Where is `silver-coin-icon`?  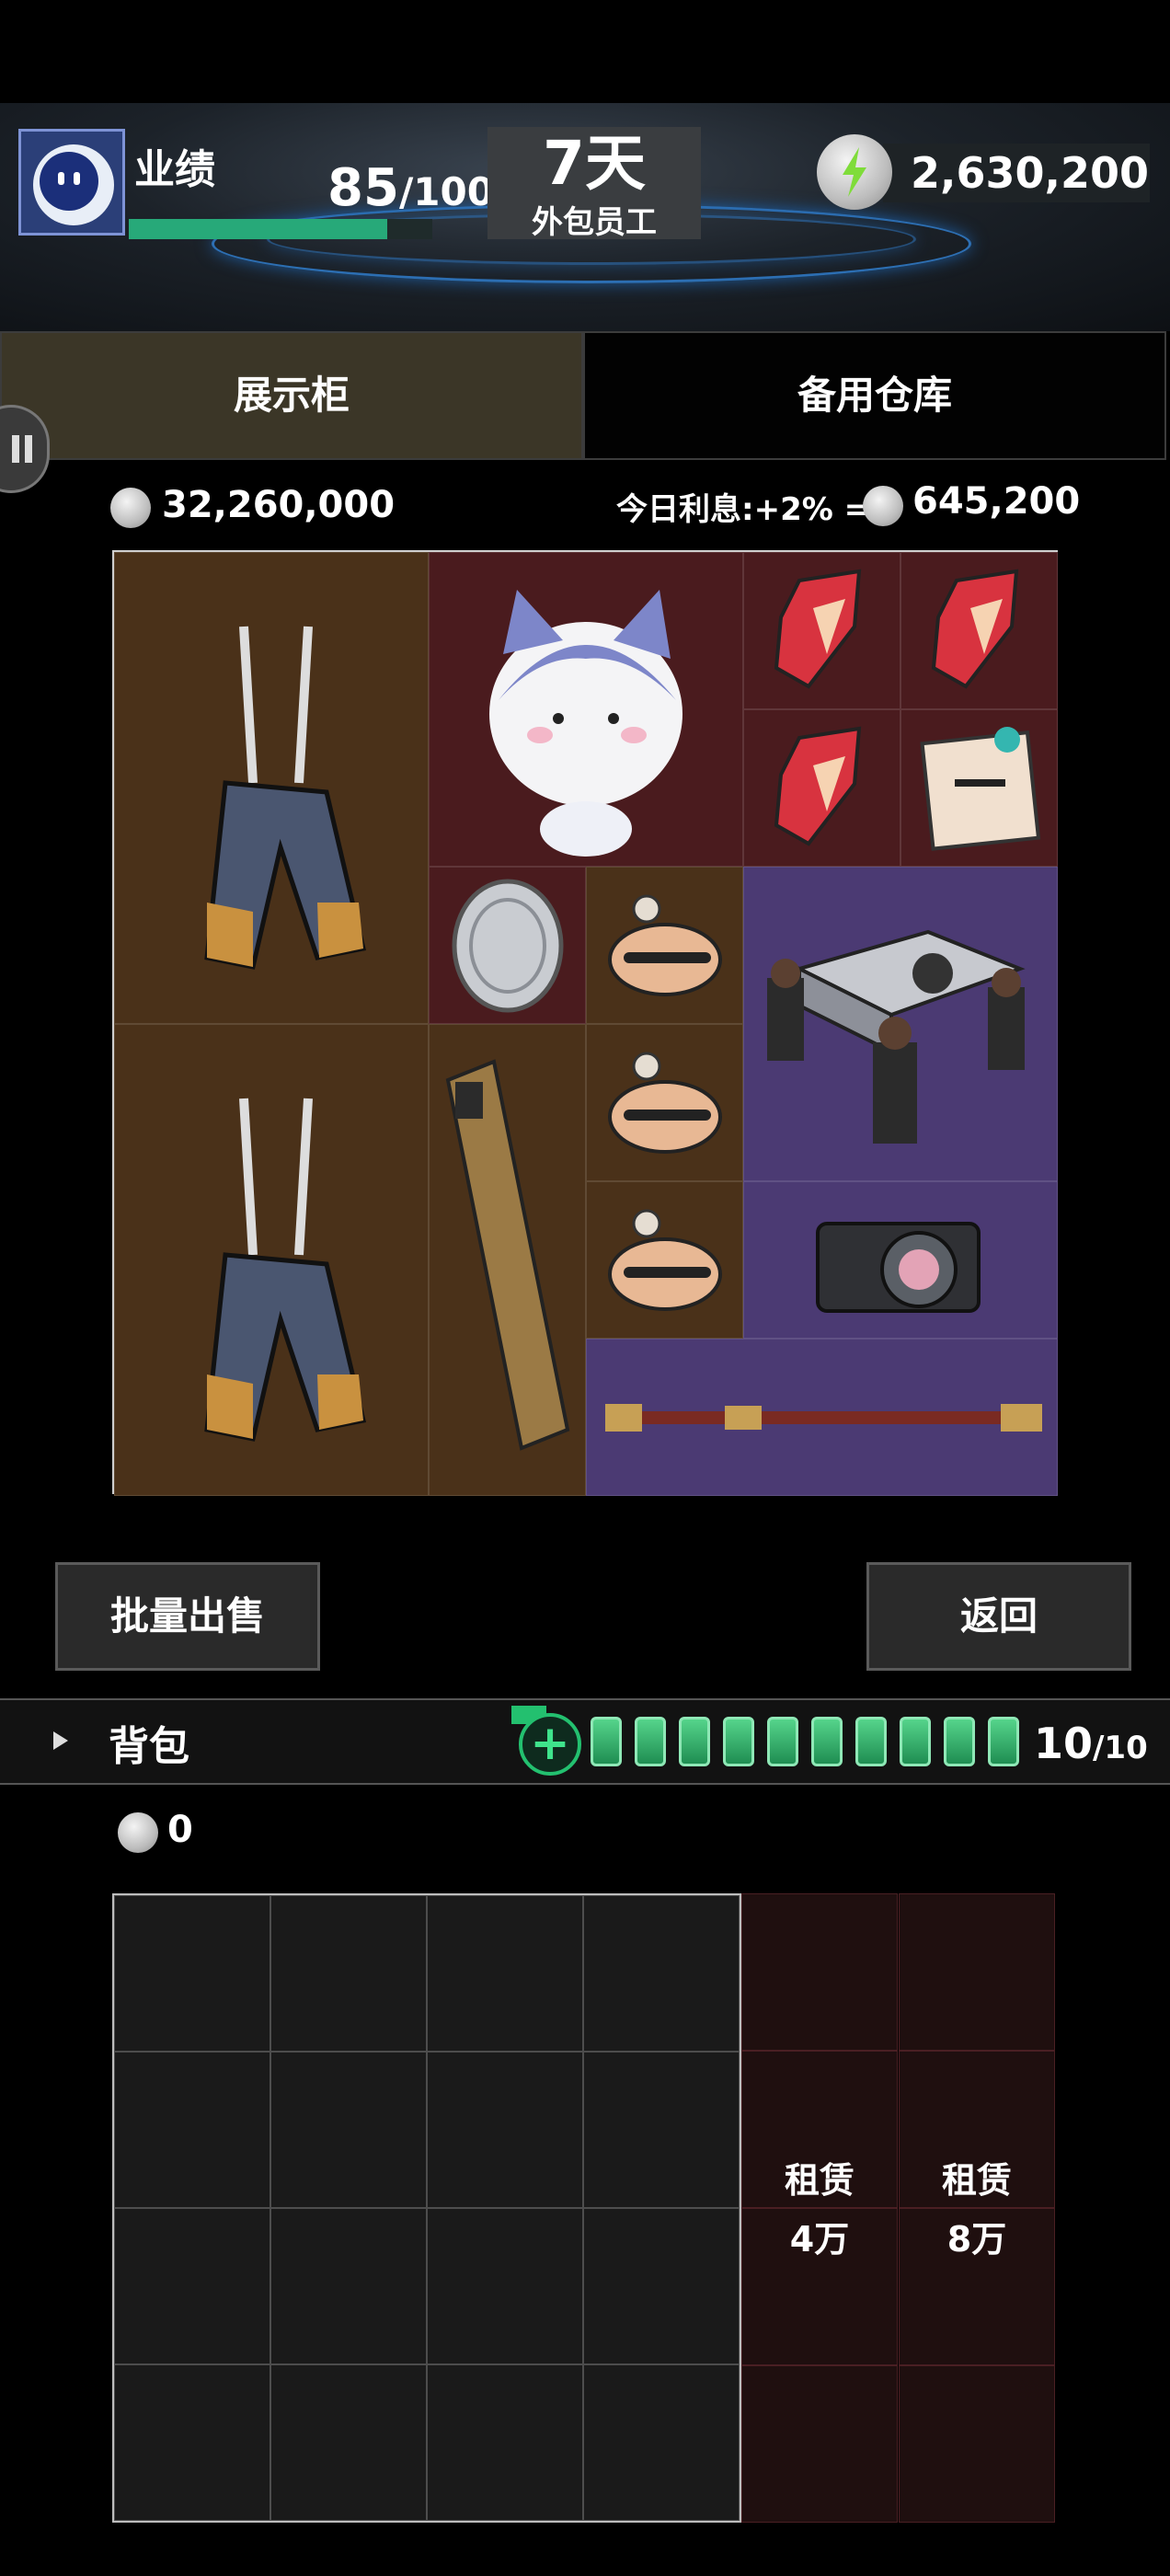
silver-coin-icon is located at coordinates (508, 946).